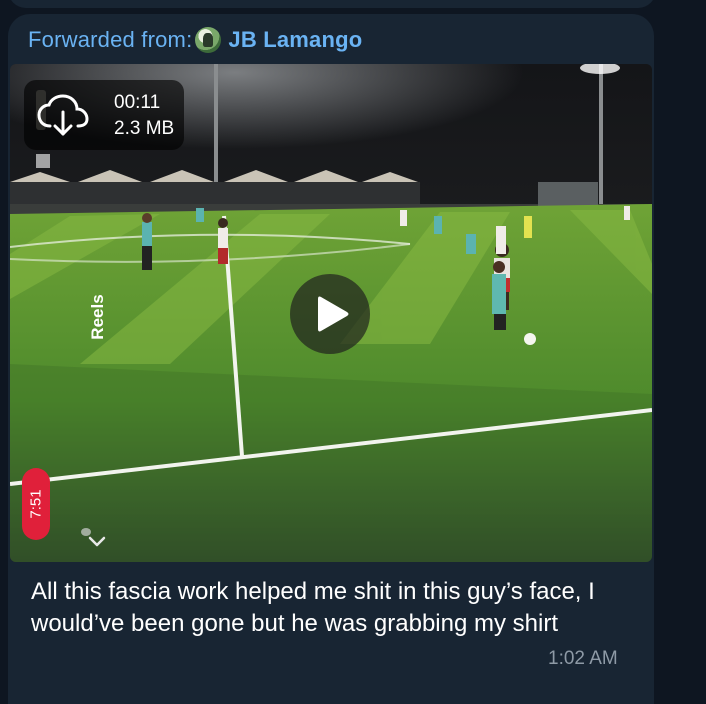  I want to click on author-avatar, so click(208, 40).